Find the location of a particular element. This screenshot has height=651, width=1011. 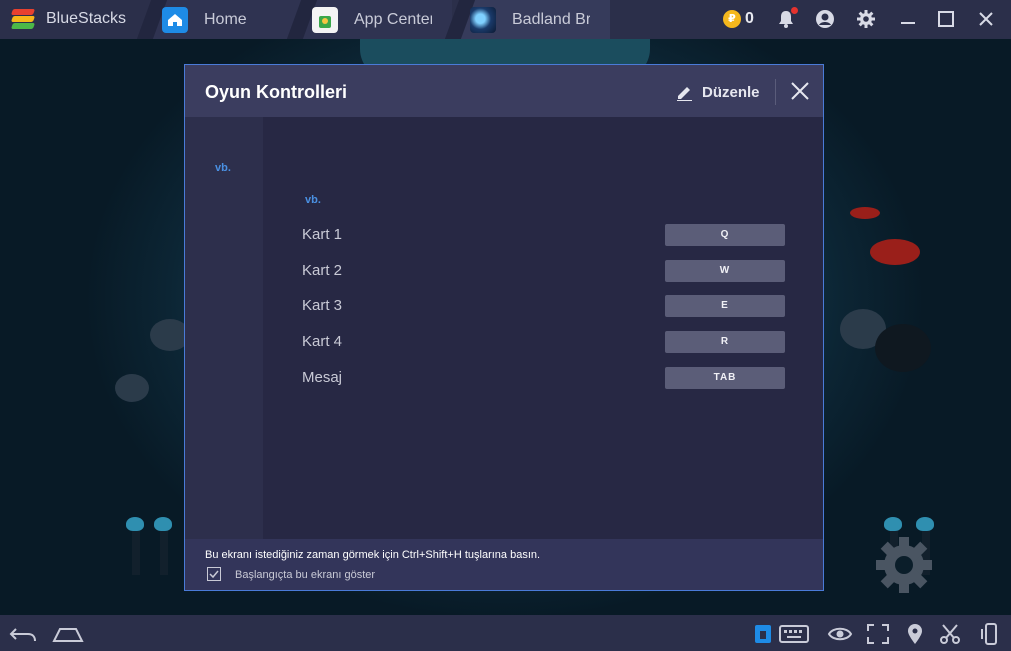

account-icon is located at coordinates (825, 19).